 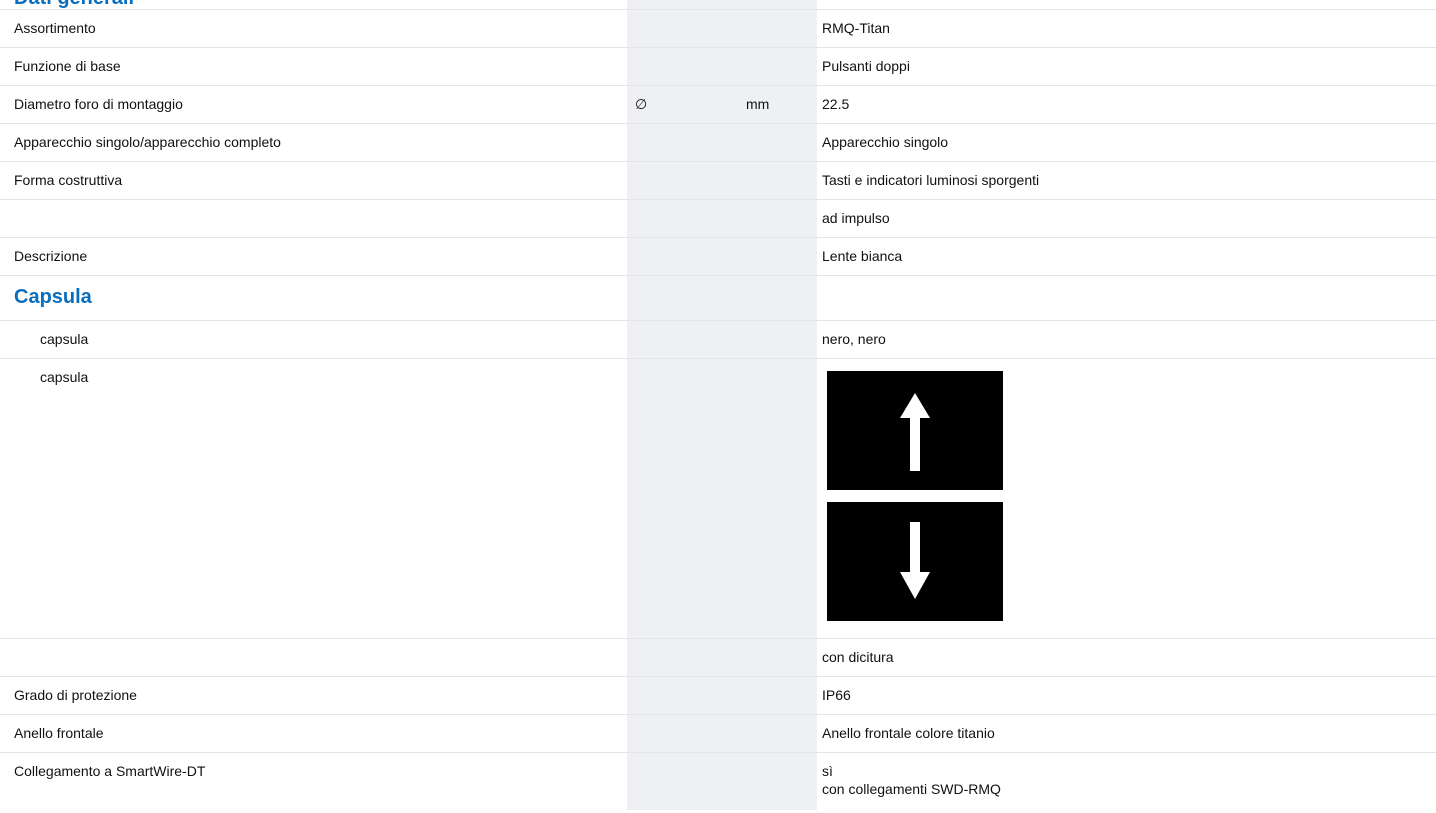 What do you see at coordinates (854, 339) in the screenshot?
I see `row-value: nero, nero` at bounding box center [854, 339].